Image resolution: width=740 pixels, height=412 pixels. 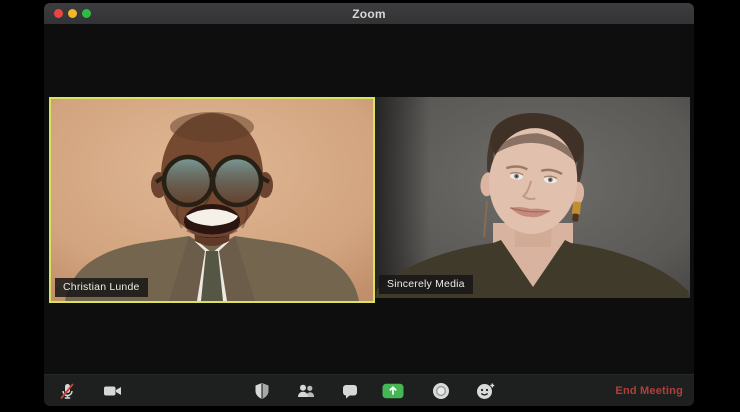 I want to click on chat-button, so click(x=350, y=391).